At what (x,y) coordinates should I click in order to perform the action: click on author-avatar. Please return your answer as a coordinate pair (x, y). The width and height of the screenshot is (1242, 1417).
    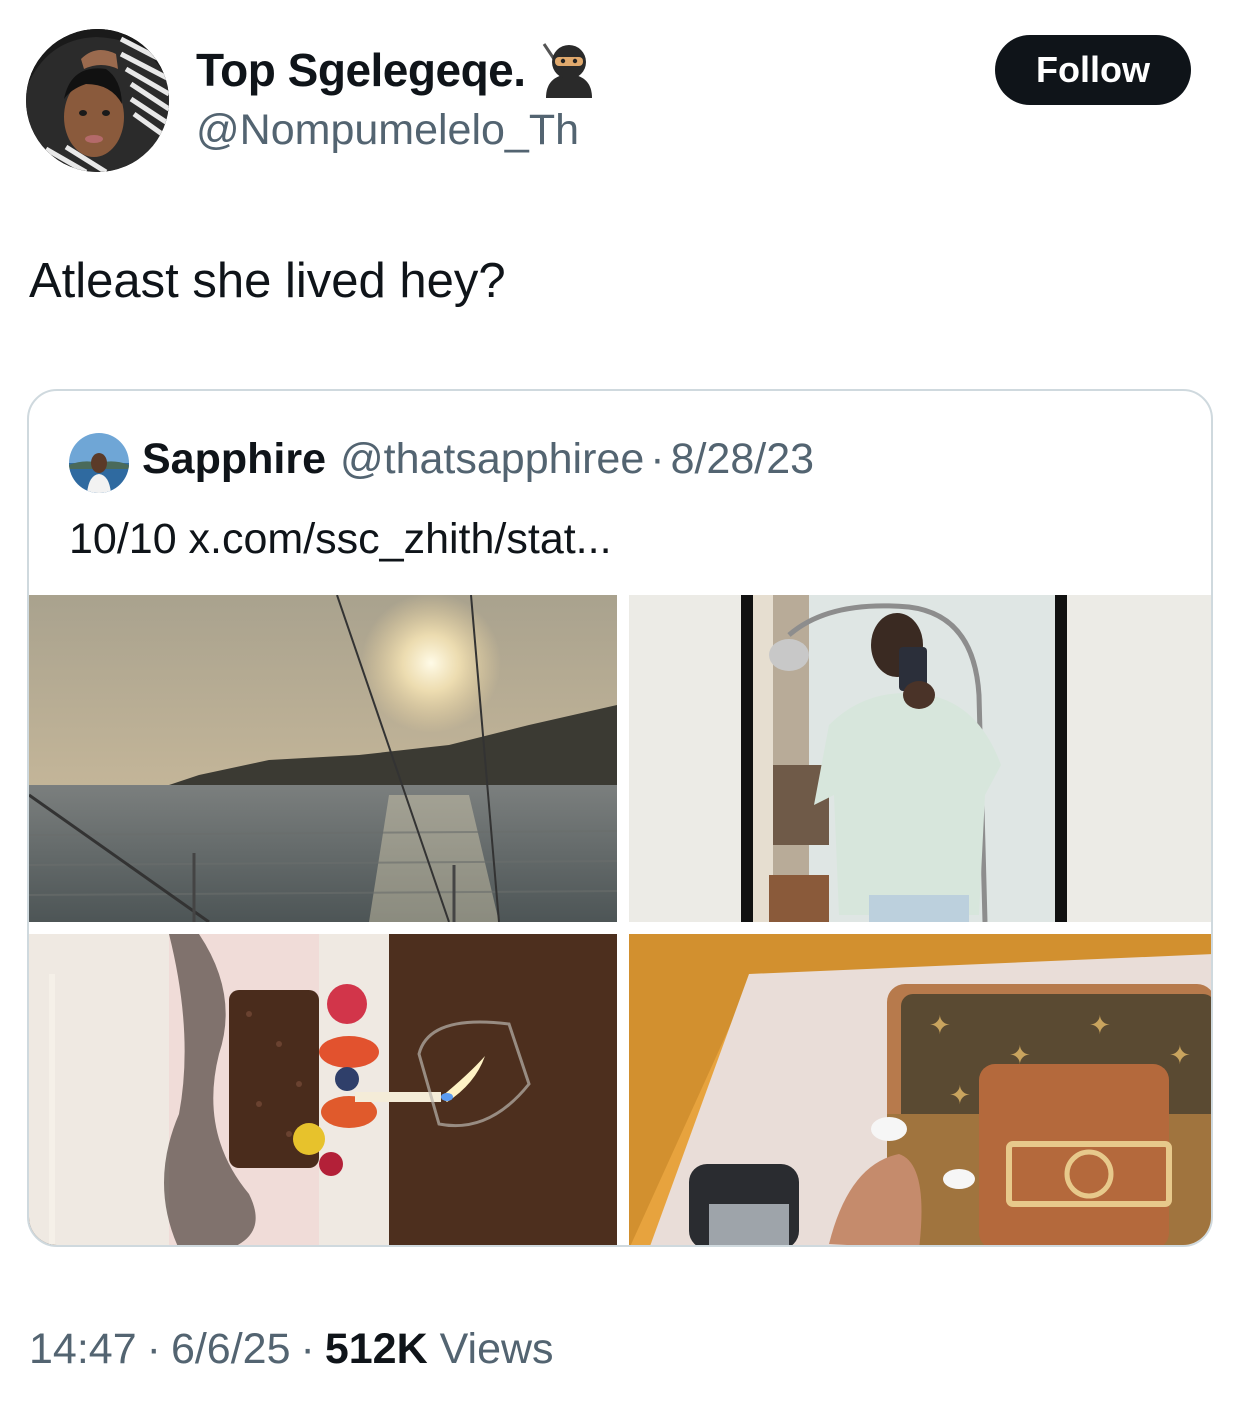
    Looking at the image, I should click on (97, 100).